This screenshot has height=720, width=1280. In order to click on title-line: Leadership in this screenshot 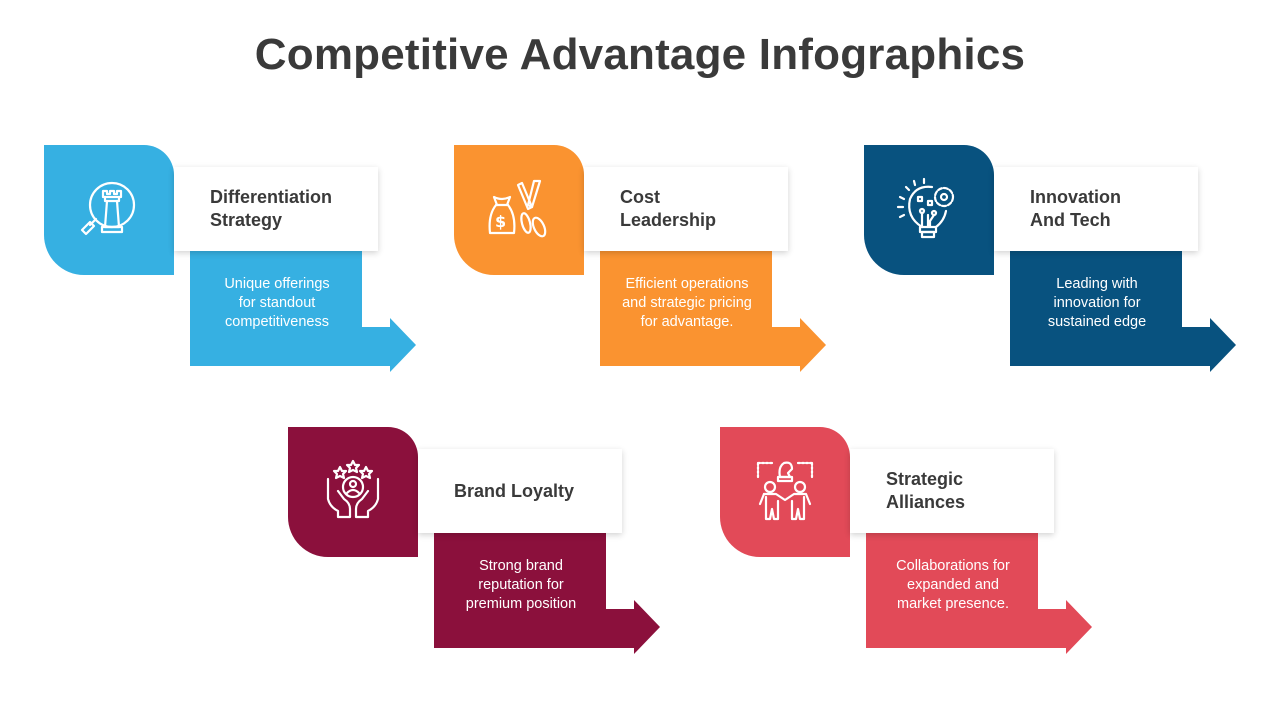, I will do `click(668, 220)`.